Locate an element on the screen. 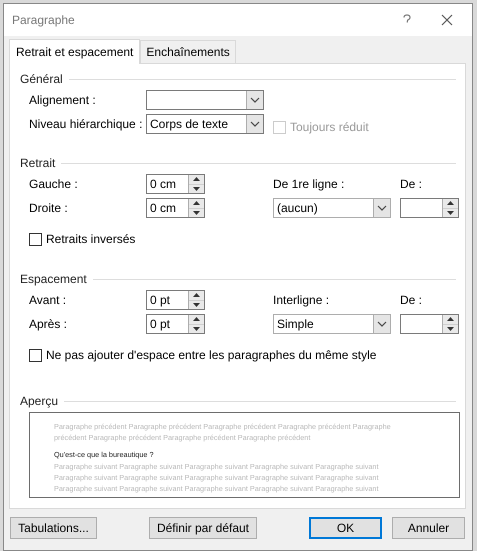  checkbox-label: Retraits inversés is located at coordinates (91, 239).